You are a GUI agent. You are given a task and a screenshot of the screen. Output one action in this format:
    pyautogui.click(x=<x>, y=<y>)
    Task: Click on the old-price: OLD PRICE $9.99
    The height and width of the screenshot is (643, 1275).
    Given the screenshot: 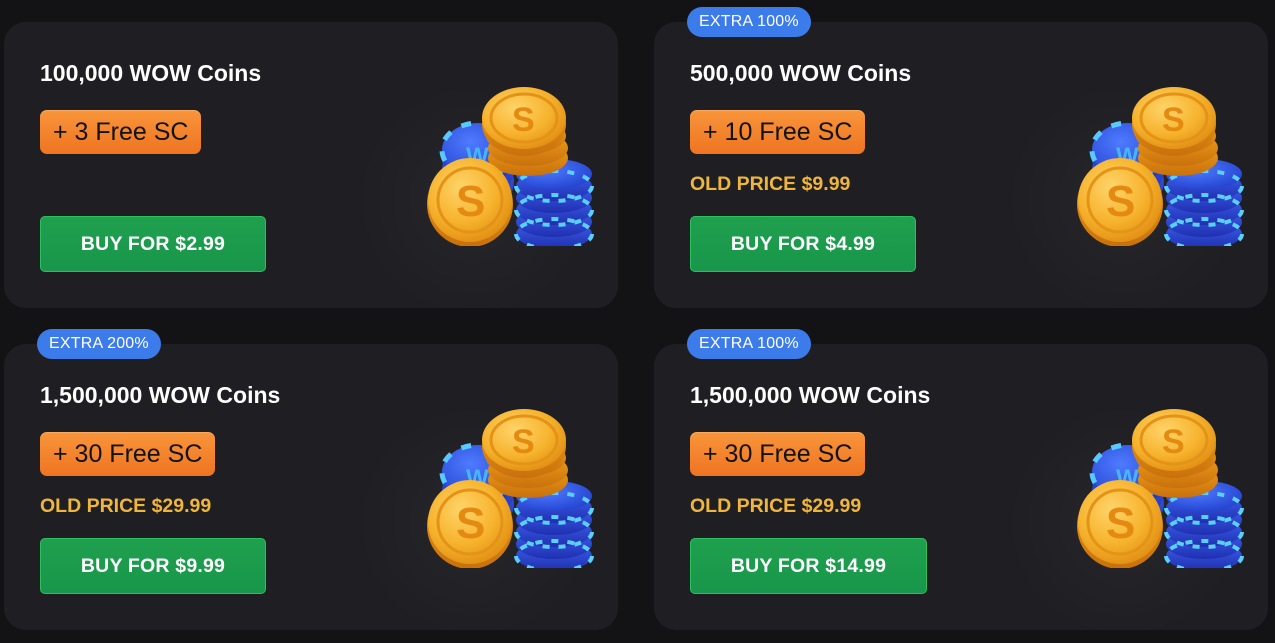 What is the action you would take?
    pyautogui.click(x=770, y=184)
    